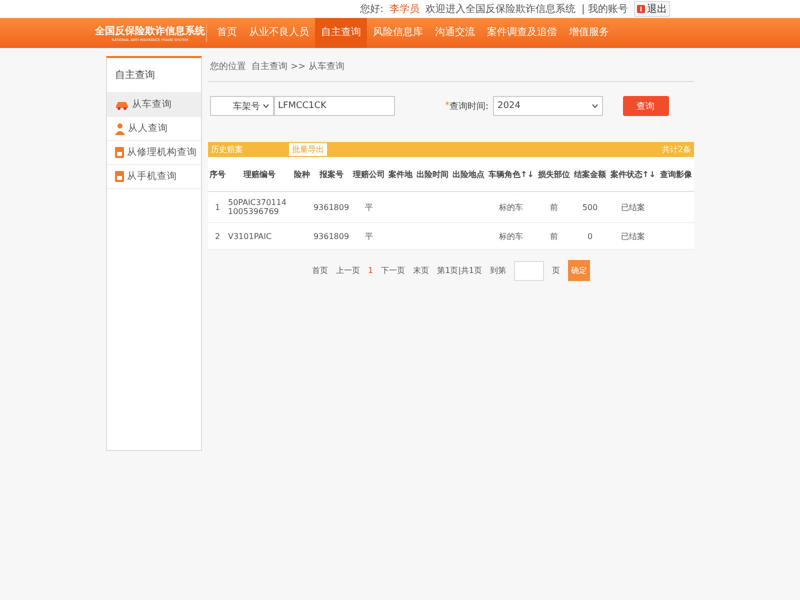 This screenshot has width=800, height=600. What do you see at coordinates (590, 207) in the screenshot?
I see `table-cell: 500` at bounding box center [590, 207].